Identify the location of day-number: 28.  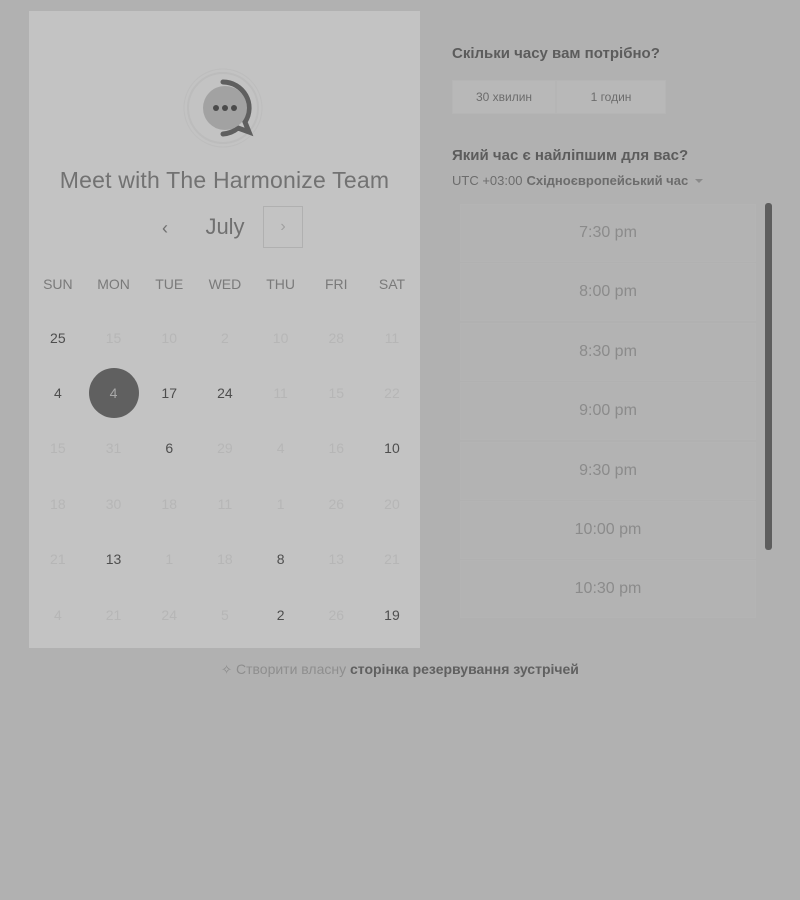
(336, 337).